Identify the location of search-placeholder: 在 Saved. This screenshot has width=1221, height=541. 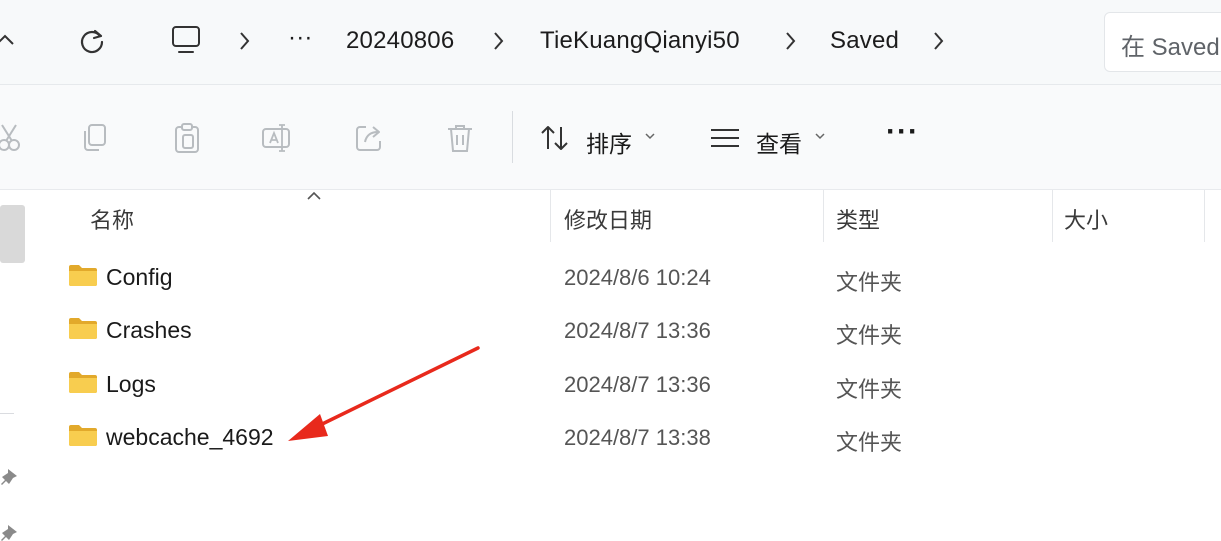
(1170, 47).